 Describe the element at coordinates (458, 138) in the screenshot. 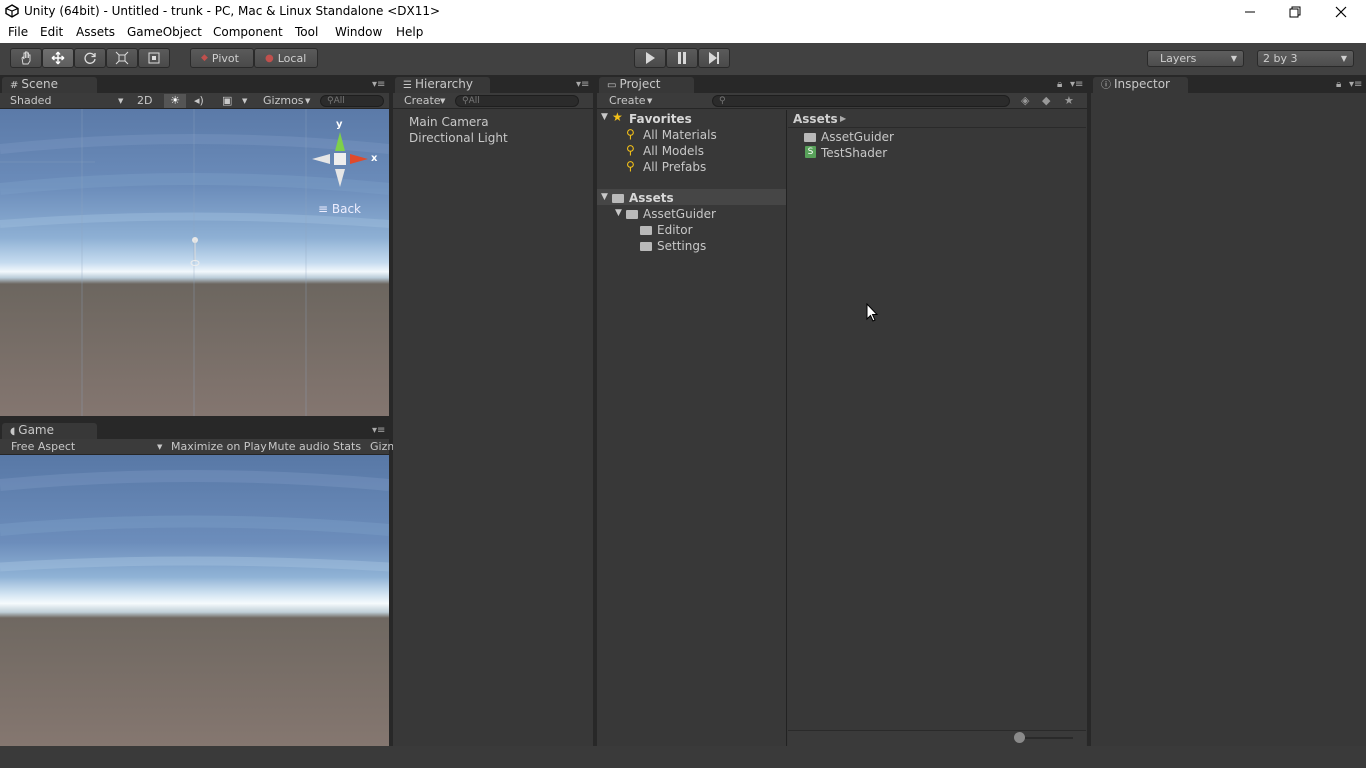

I see `hierarchy-item-directional-light: Directional Light` at that location.